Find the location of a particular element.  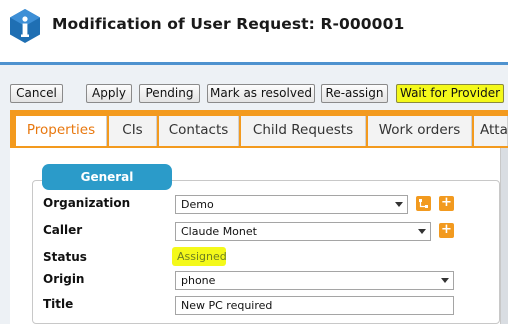

add-organization-button: + is located at coordinates (446, 203).